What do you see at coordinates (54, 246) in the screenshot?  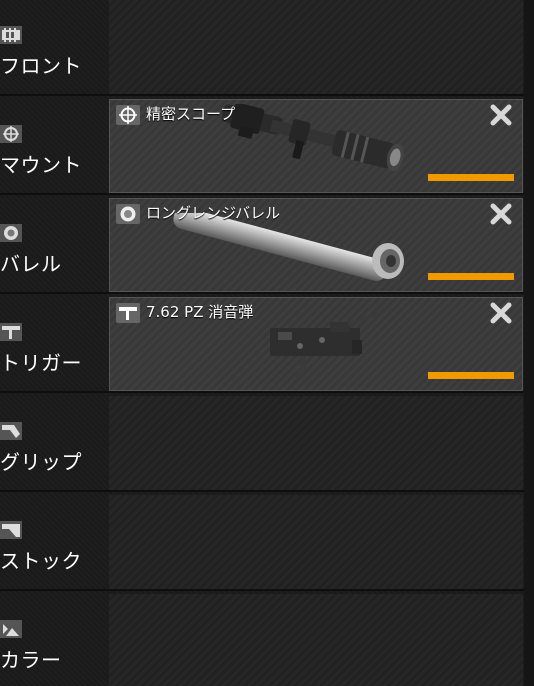 I see `slot-label-barrel: バレル` at bounding box center [54, 246].